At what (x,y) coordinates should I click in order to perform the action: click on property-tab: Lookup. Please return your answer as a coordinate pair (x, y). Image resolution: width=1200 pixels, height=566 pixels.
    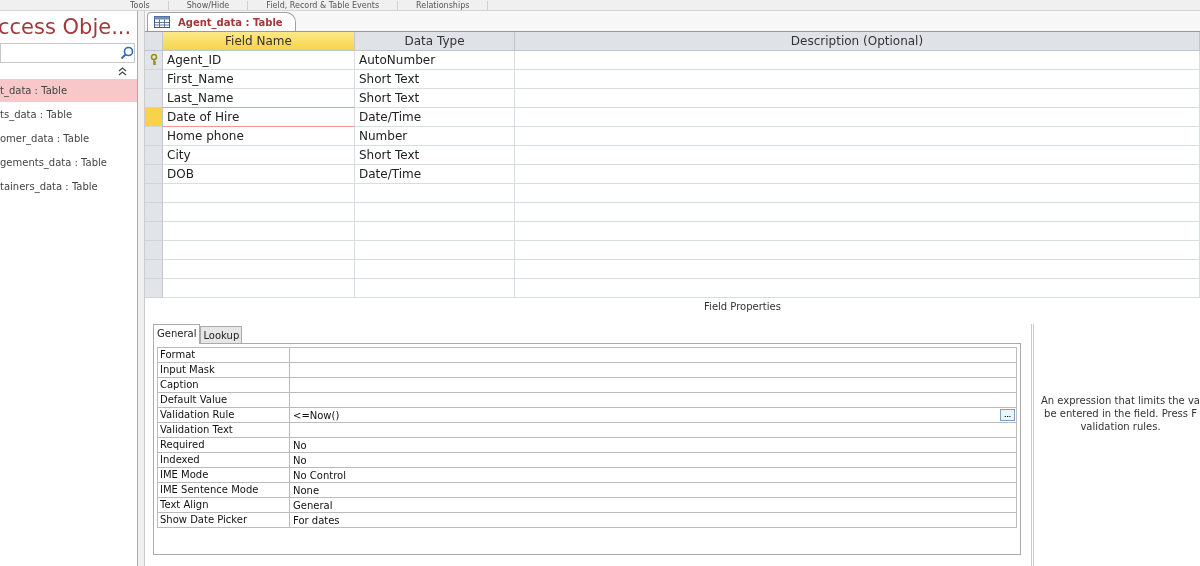
    Looking at the image, I should click on (221, 335).